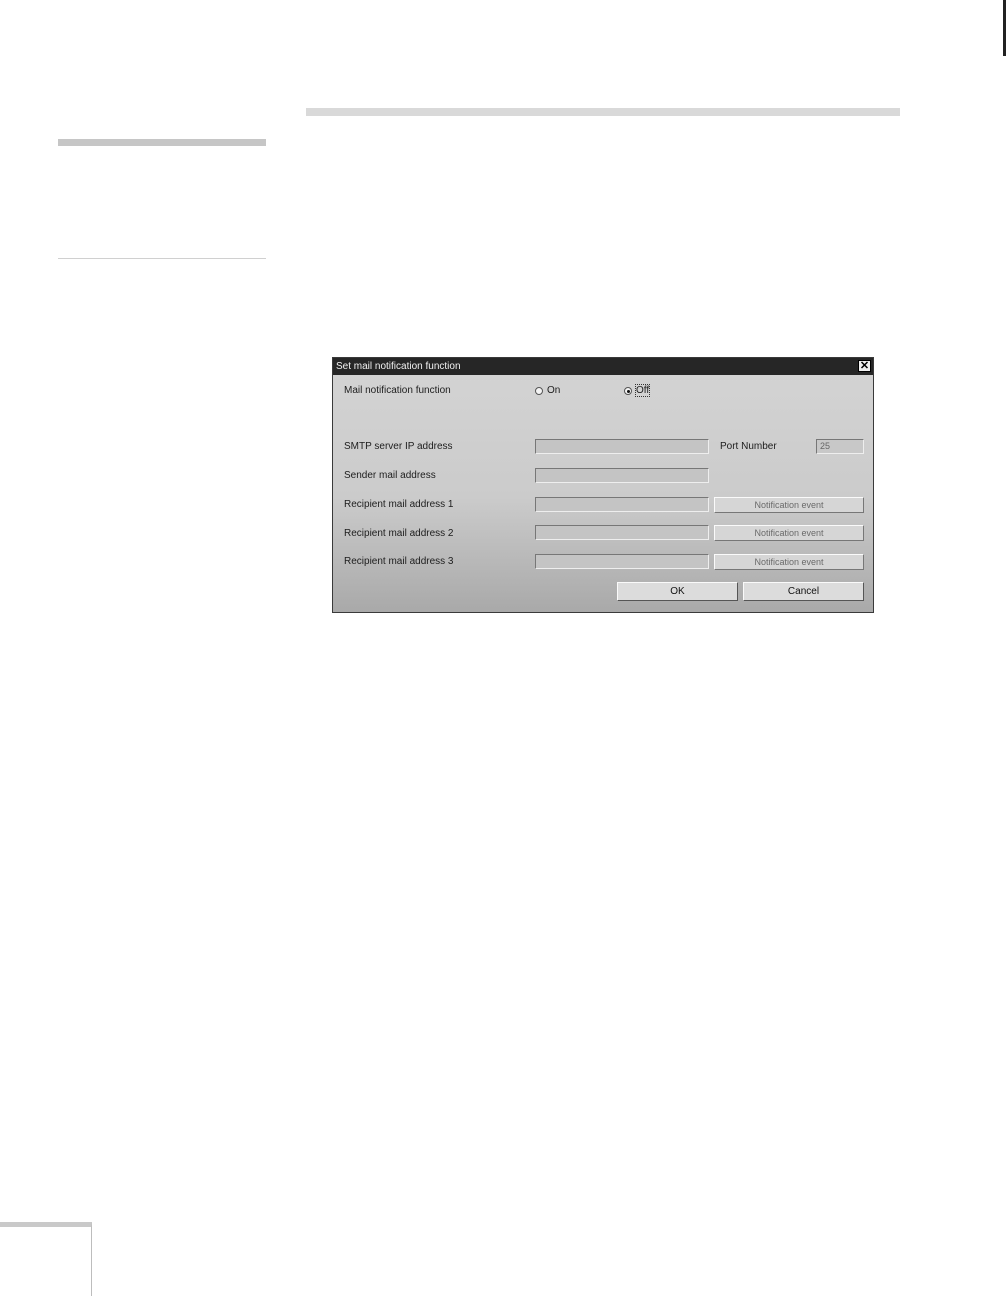 The height and width of the screenshot is (1296, 1008). I want to click on mail-notification-label: Mail notification function, so click(397, 390).